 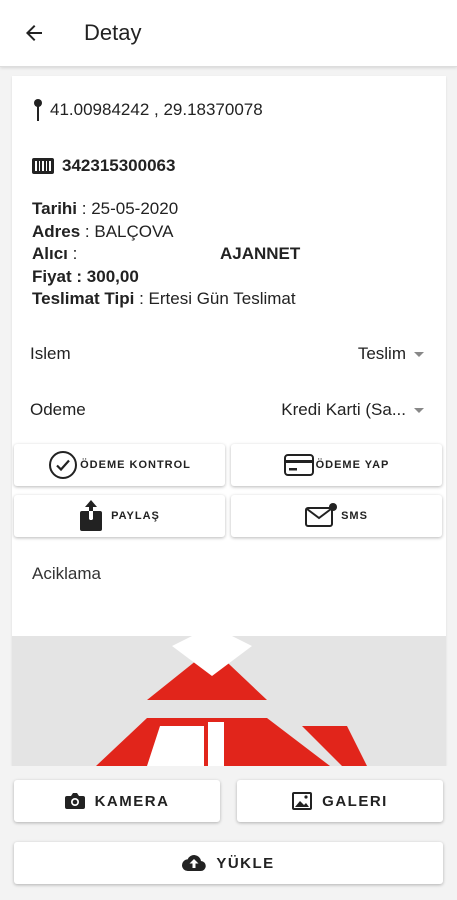 What do you see at coordinates (164, 298) in the screenshot?
I see `delivery-type-line: Teslimat Tipi : Ertesi Gün Teslimat` at bounding box center [164, 298].